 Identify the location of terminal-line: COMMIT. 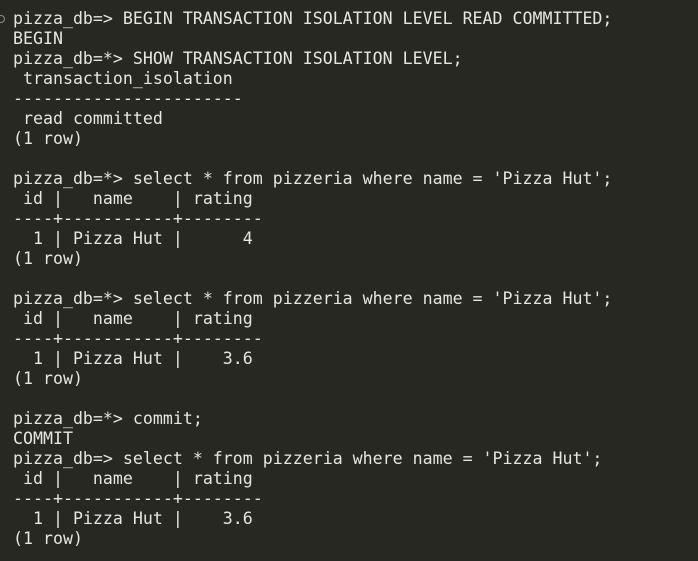
(43, 438).